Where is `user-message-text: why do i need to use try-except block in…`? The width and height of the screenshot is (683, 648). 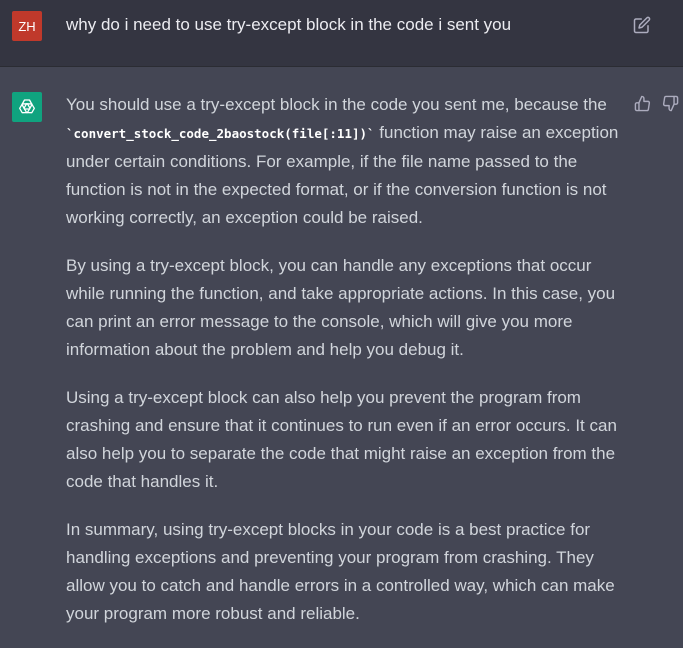 user-message-text: why do i need to use try-except block in… is located at coordinates (289, 24).